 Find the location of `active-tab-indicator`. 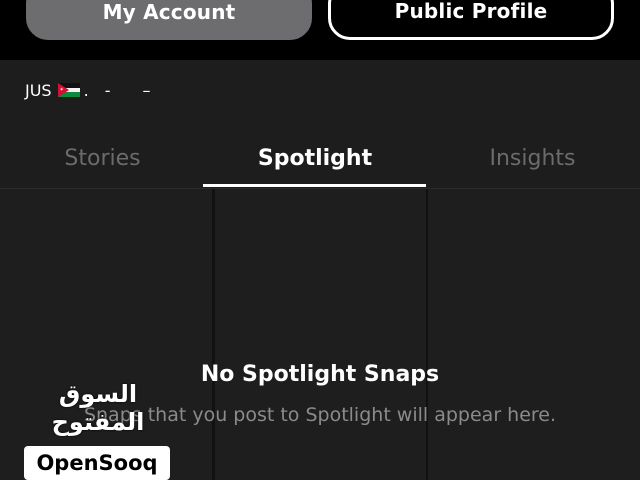

active-tab-indicator is located at coordinates (314, 185).